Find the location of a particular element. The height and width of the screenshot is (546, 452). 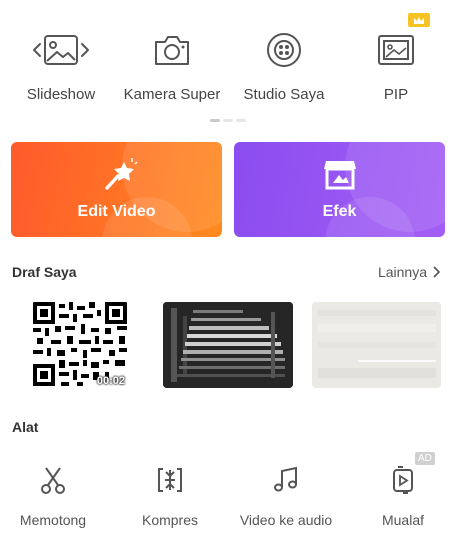

camera-label: Kamera Super is located at coordinates (172, 94).